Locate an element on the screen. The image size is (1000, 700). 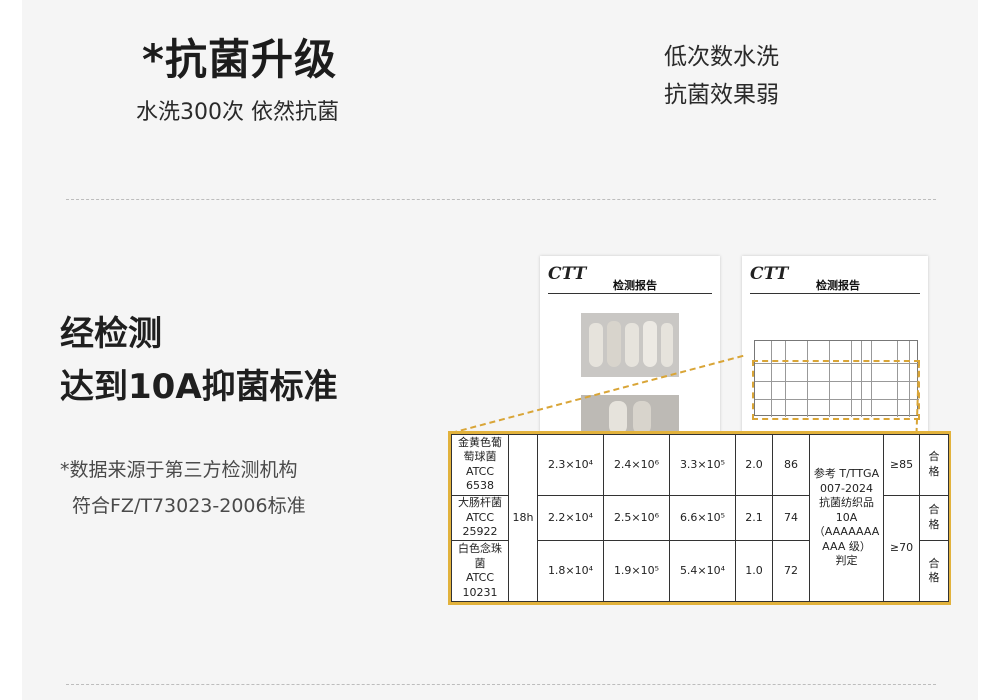
value-cell: 5.4×10⁴ is located at coordinates (702, 571).